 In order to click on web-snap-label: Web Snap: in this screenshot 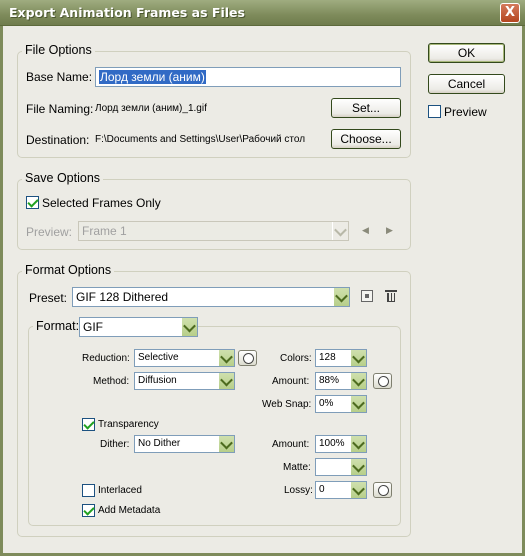, I will do `click(287, 404)`.